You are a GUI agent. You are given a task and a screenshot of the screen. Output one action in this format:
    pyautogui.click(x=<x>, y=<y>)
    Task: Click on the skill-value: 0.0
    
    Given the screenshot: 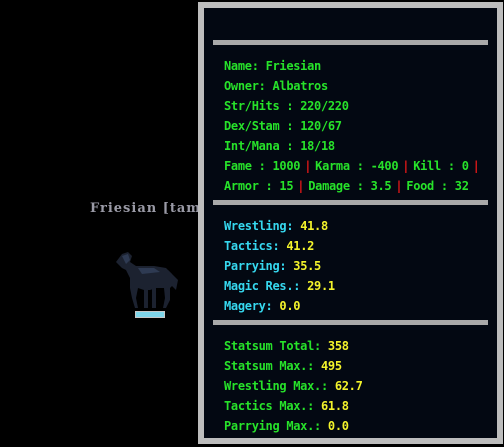 What is the action you would take?
    pyautogui.click(x=290, y=306)
    